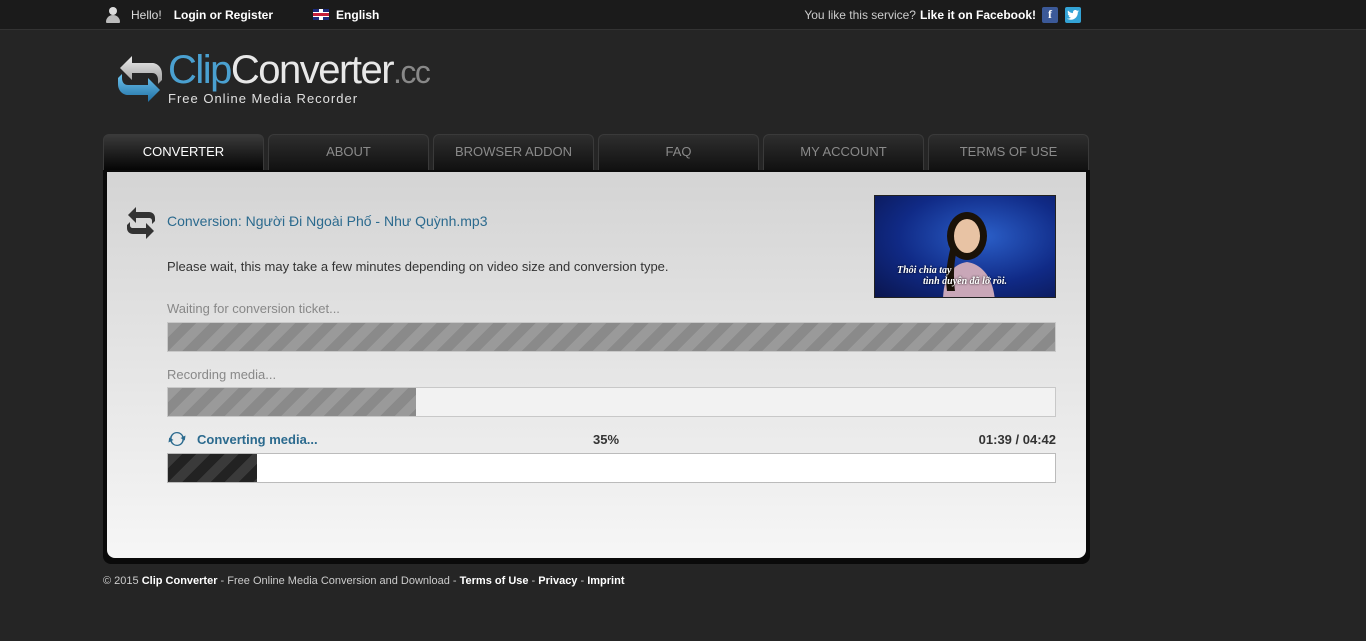 This screenshot has height=641, width=1366. Describe the element at coordinates (121, 581) in the screenshot. I see `footer-copyright: © 2015` at that location.